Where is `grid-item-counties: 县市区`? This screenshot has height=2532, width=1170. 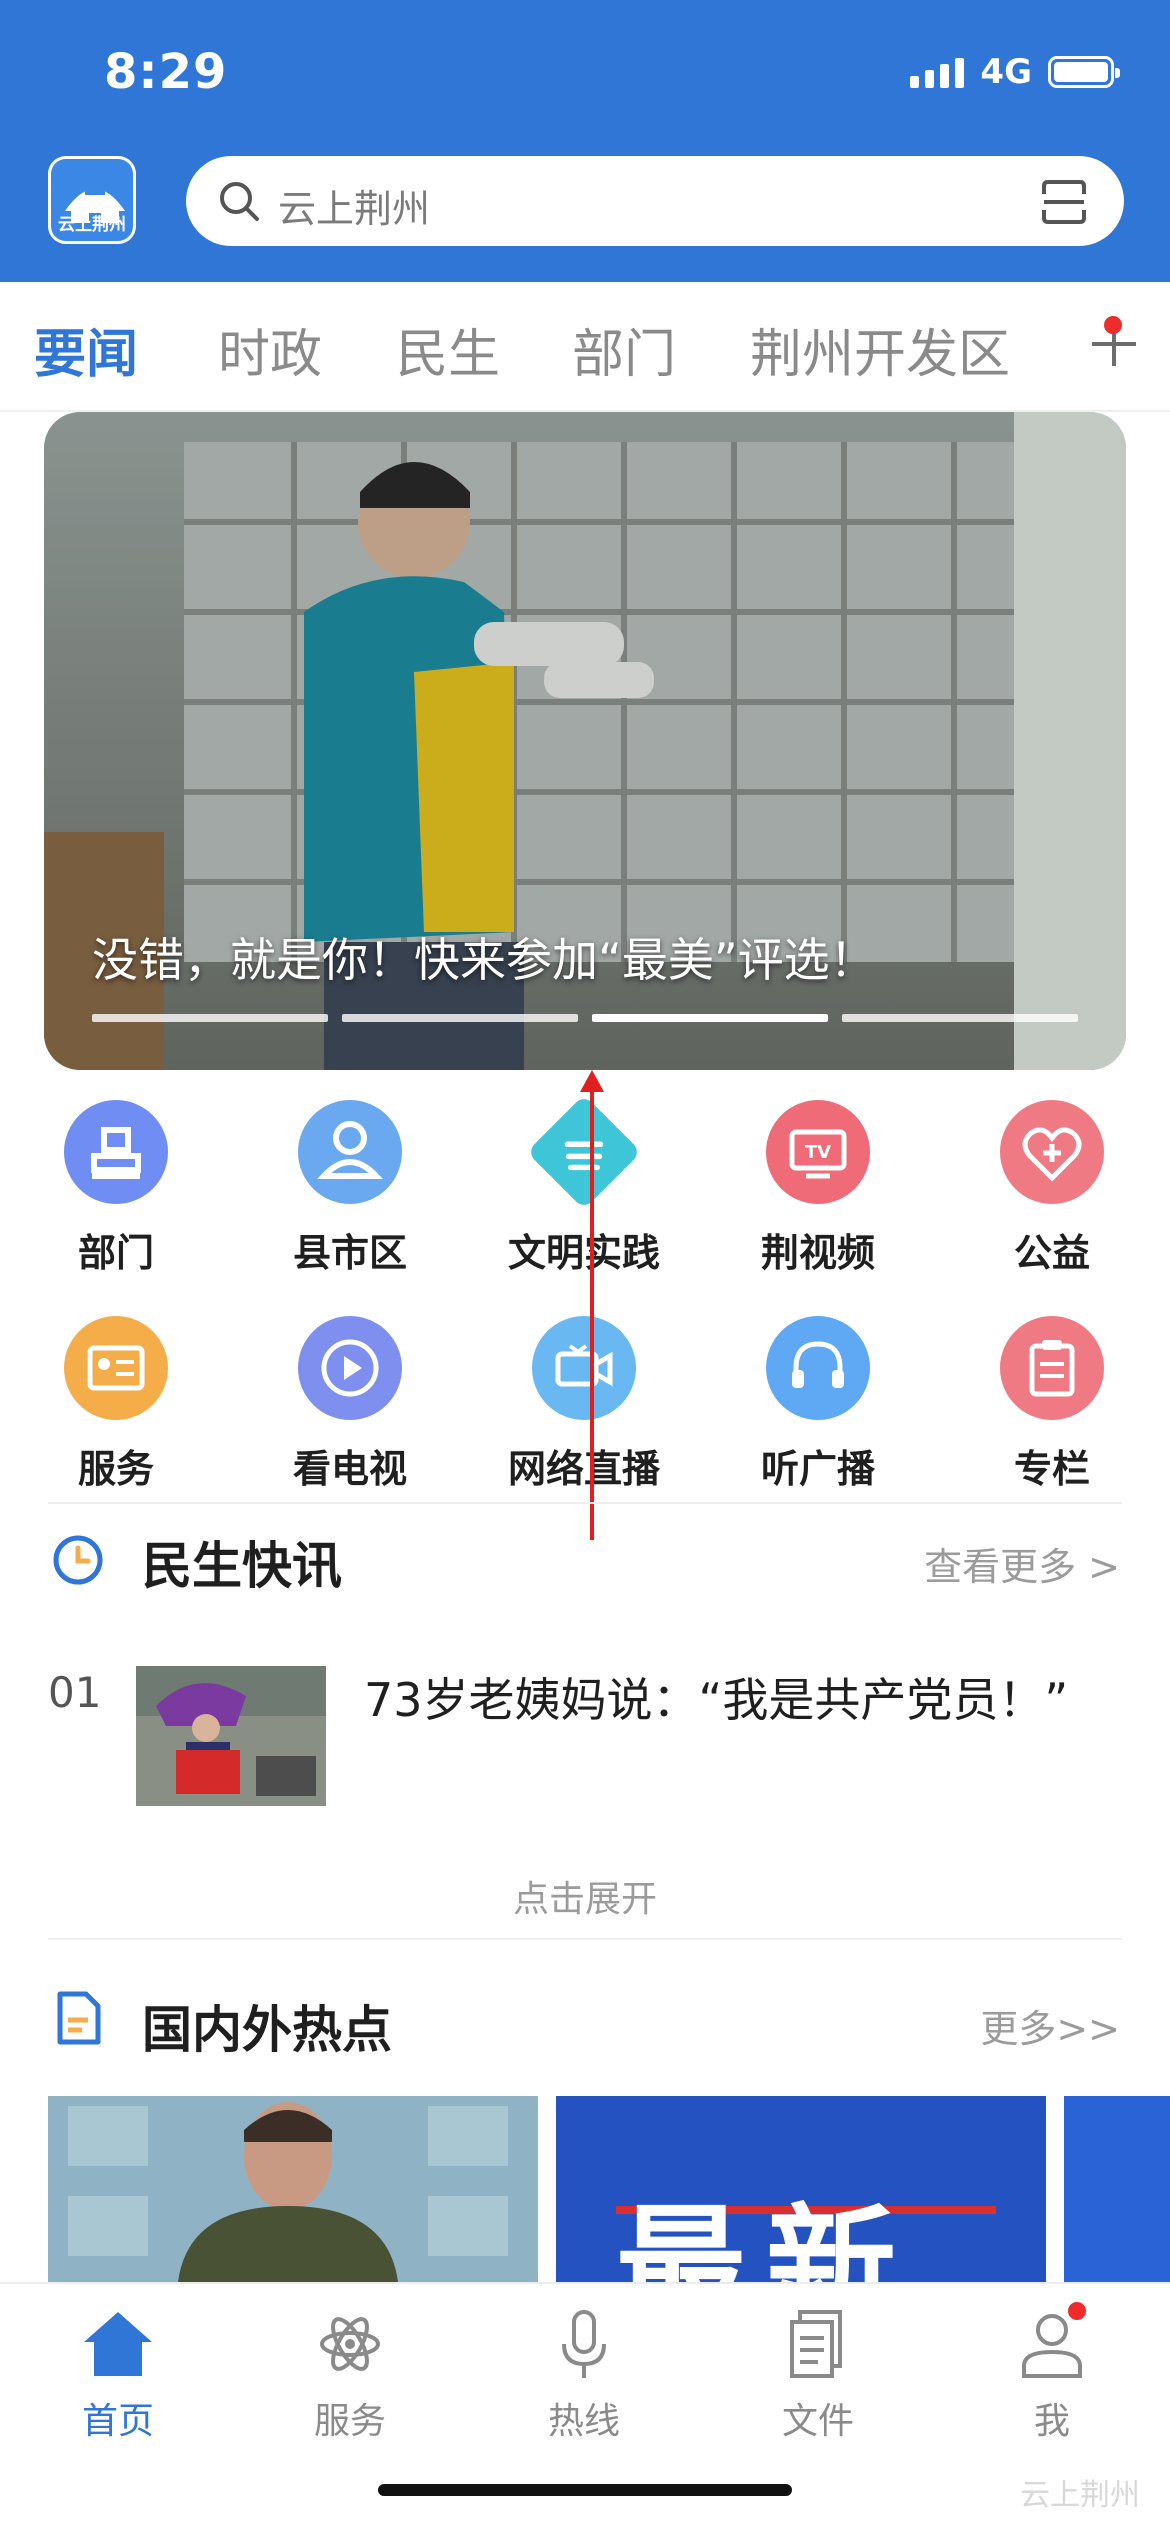 grid-item-counties: 县市区 is located at coordinates (350, 1188).